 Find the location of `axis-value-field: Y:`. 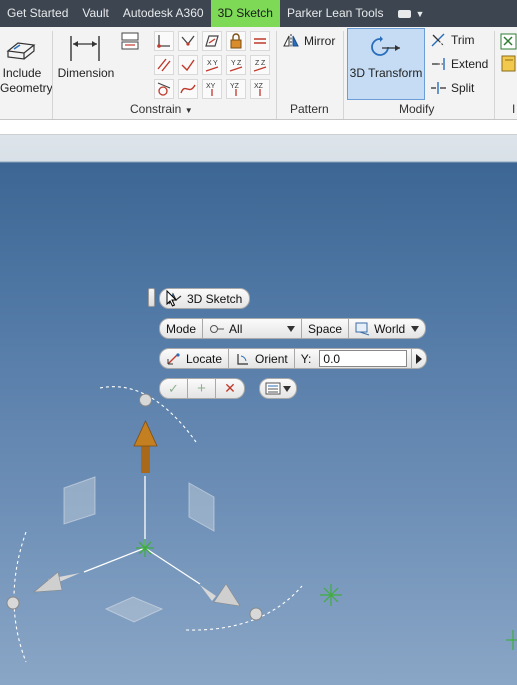

axis-value-field: Y: is located at coordinates (353, 358).